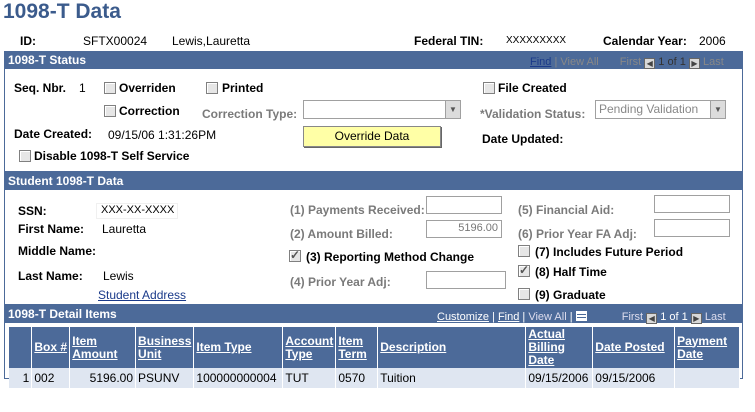 This screenshot has width=755, height=412. I want to click on reporting-method-change-checkbox, so click(295, 255).